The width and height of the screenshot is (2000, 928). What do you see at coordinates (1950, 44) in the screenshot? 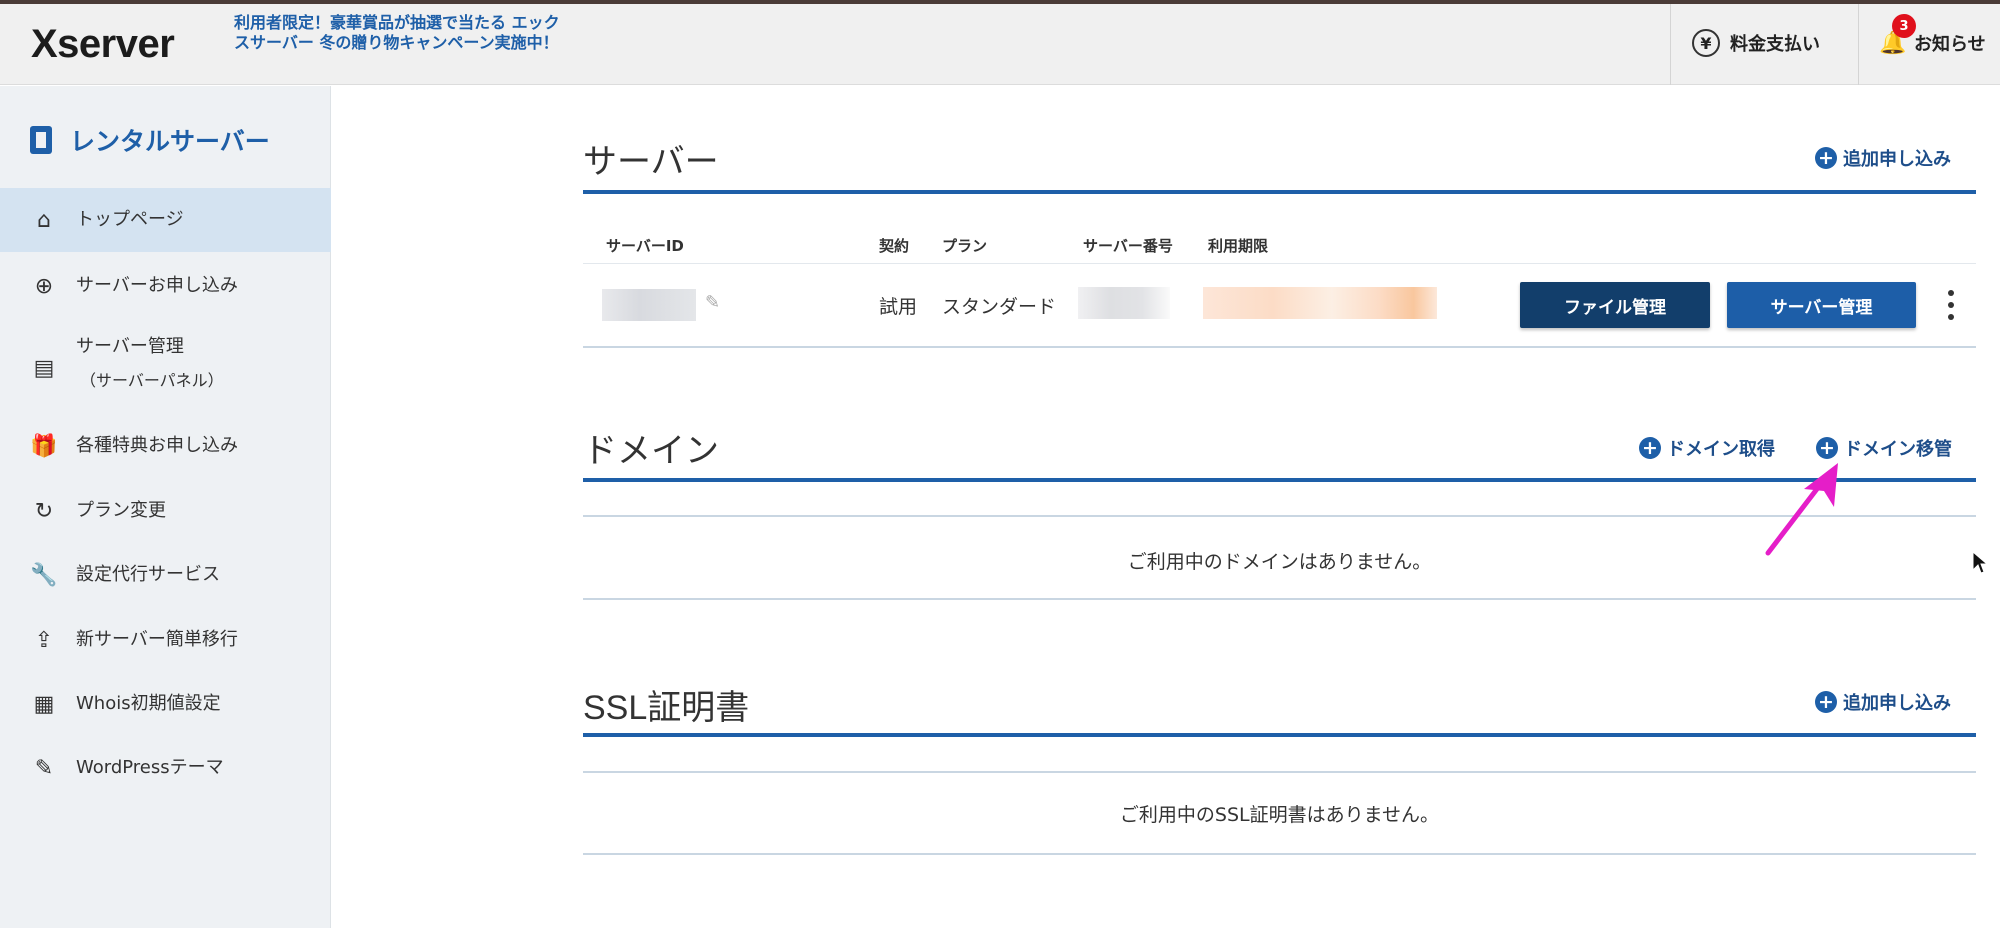
I see `notifications-label: お知らせ` at bounding box center [1950, 44].